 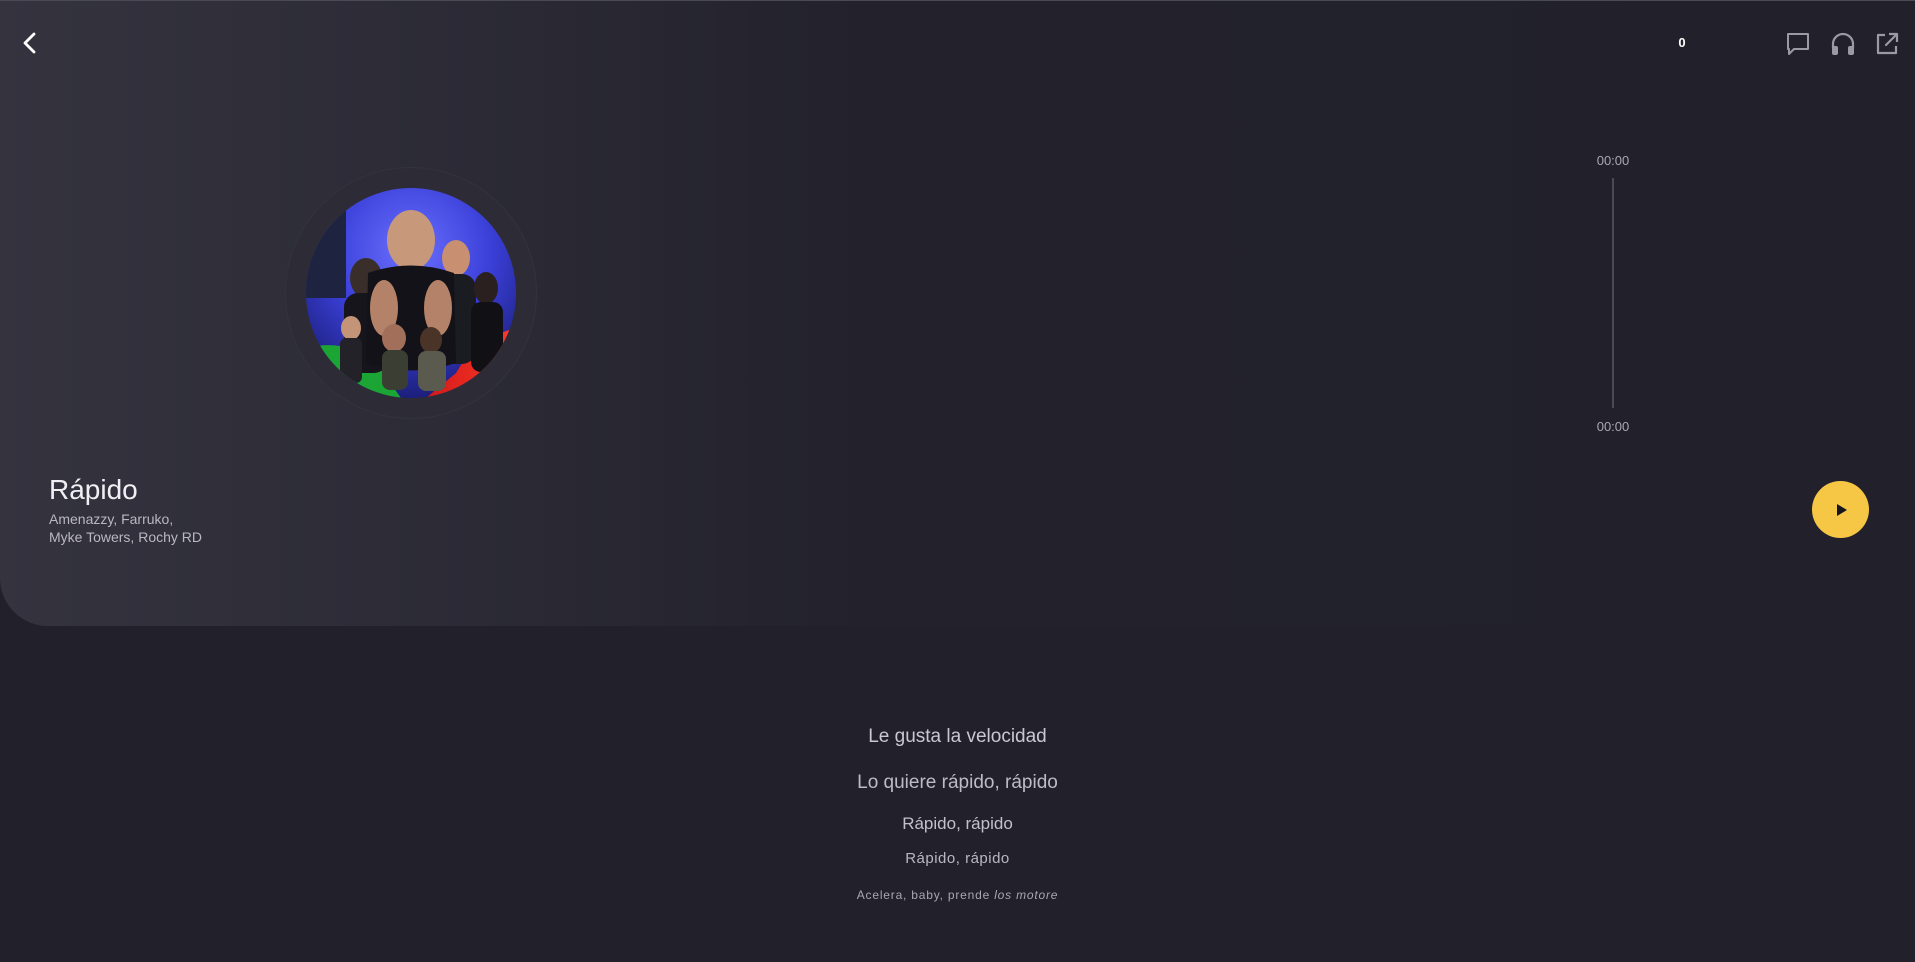 I want to click on track-artists: Amenazzy, Farruko, Myke Towers, Rochy RD, so click(x=125, y=528).